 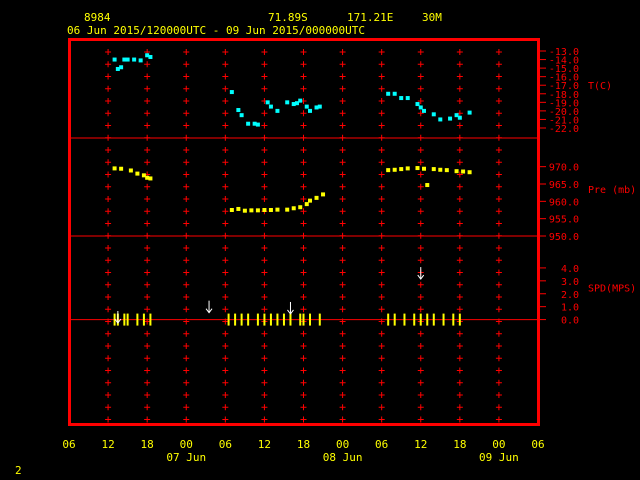 I want to click on station-id: 8984, so click(x=97, y=17).